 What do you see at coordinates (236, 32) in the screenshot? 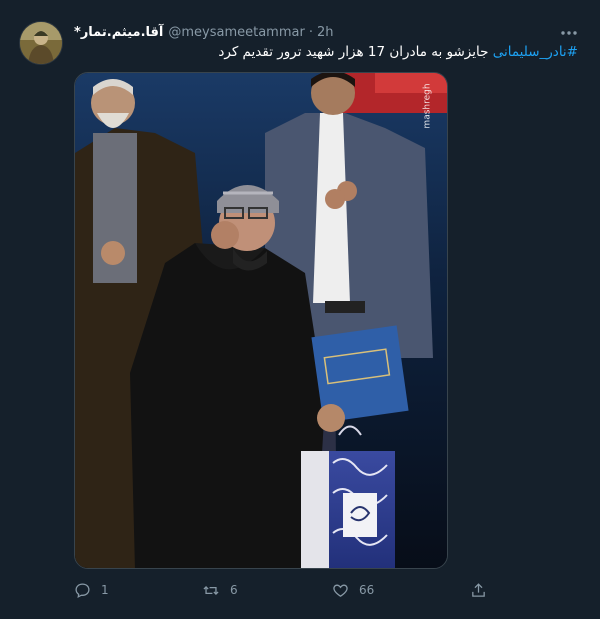
I see `user-handle: @meysameetammar` at bounding box center [236, 32].